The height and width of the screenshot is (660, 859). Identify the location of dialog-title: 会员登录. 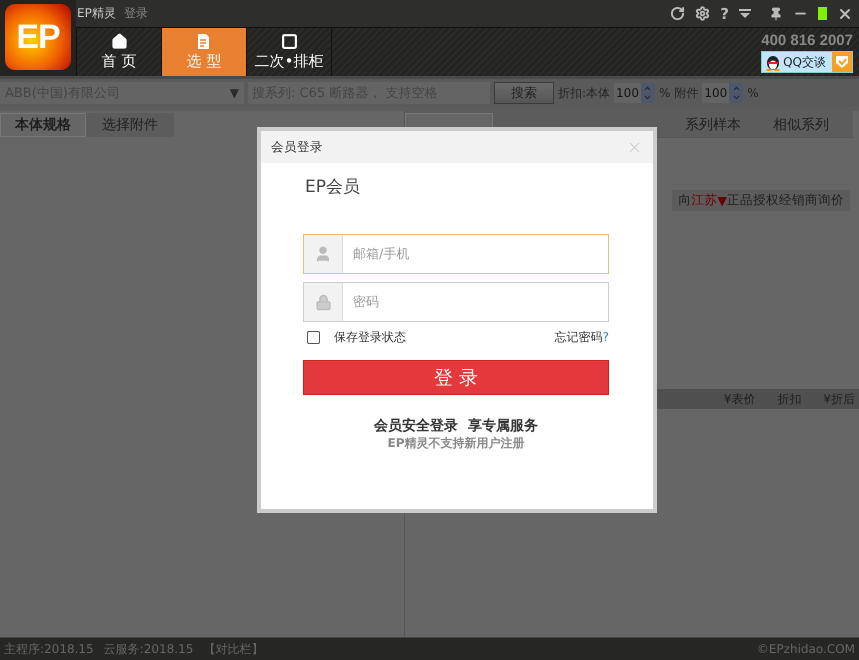
(297, 147).